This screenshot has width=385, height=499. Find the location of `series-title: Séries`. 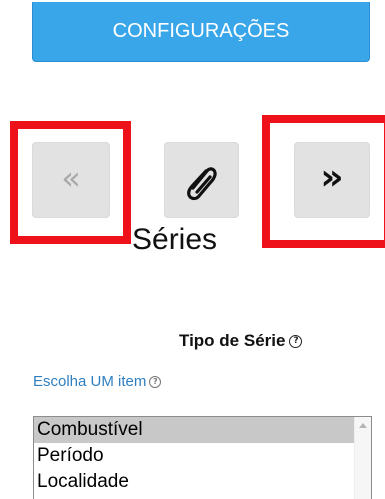

series-title: Séries is located at coordinates (175, 239).